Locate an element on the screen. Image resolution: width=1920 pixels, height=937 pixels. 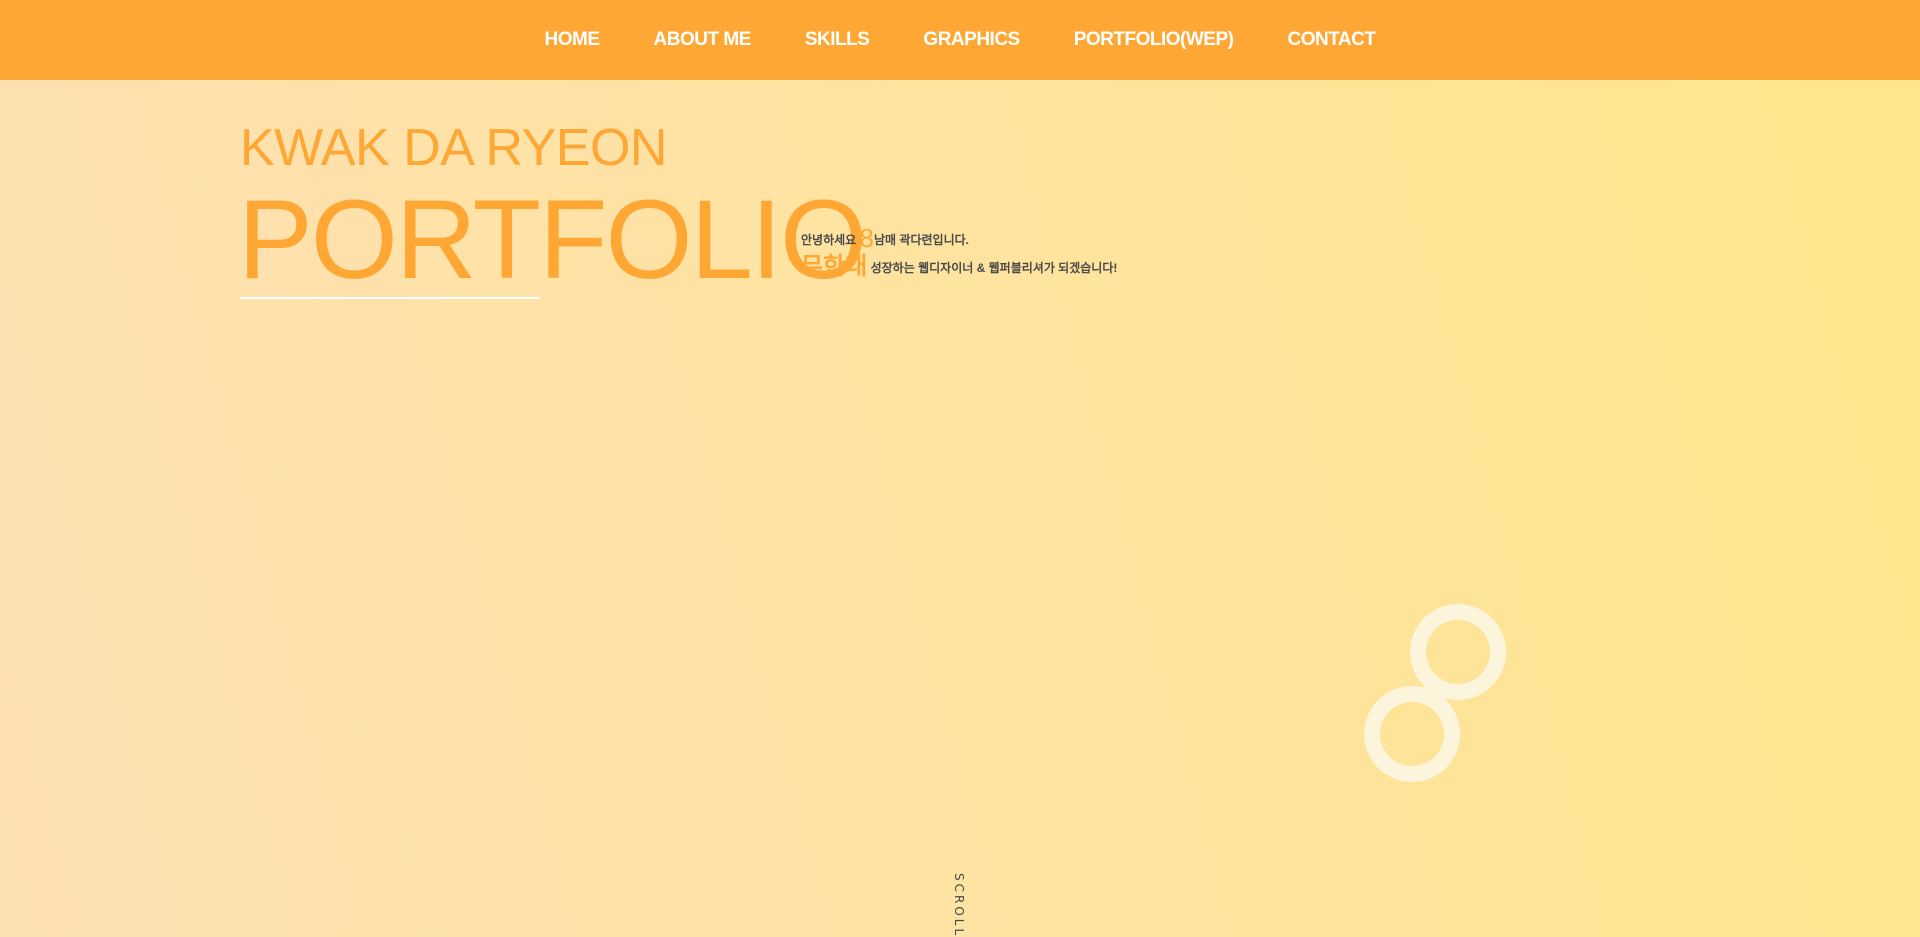
nav-item-contact: CONTACT is located at coordinates (1331, 40).